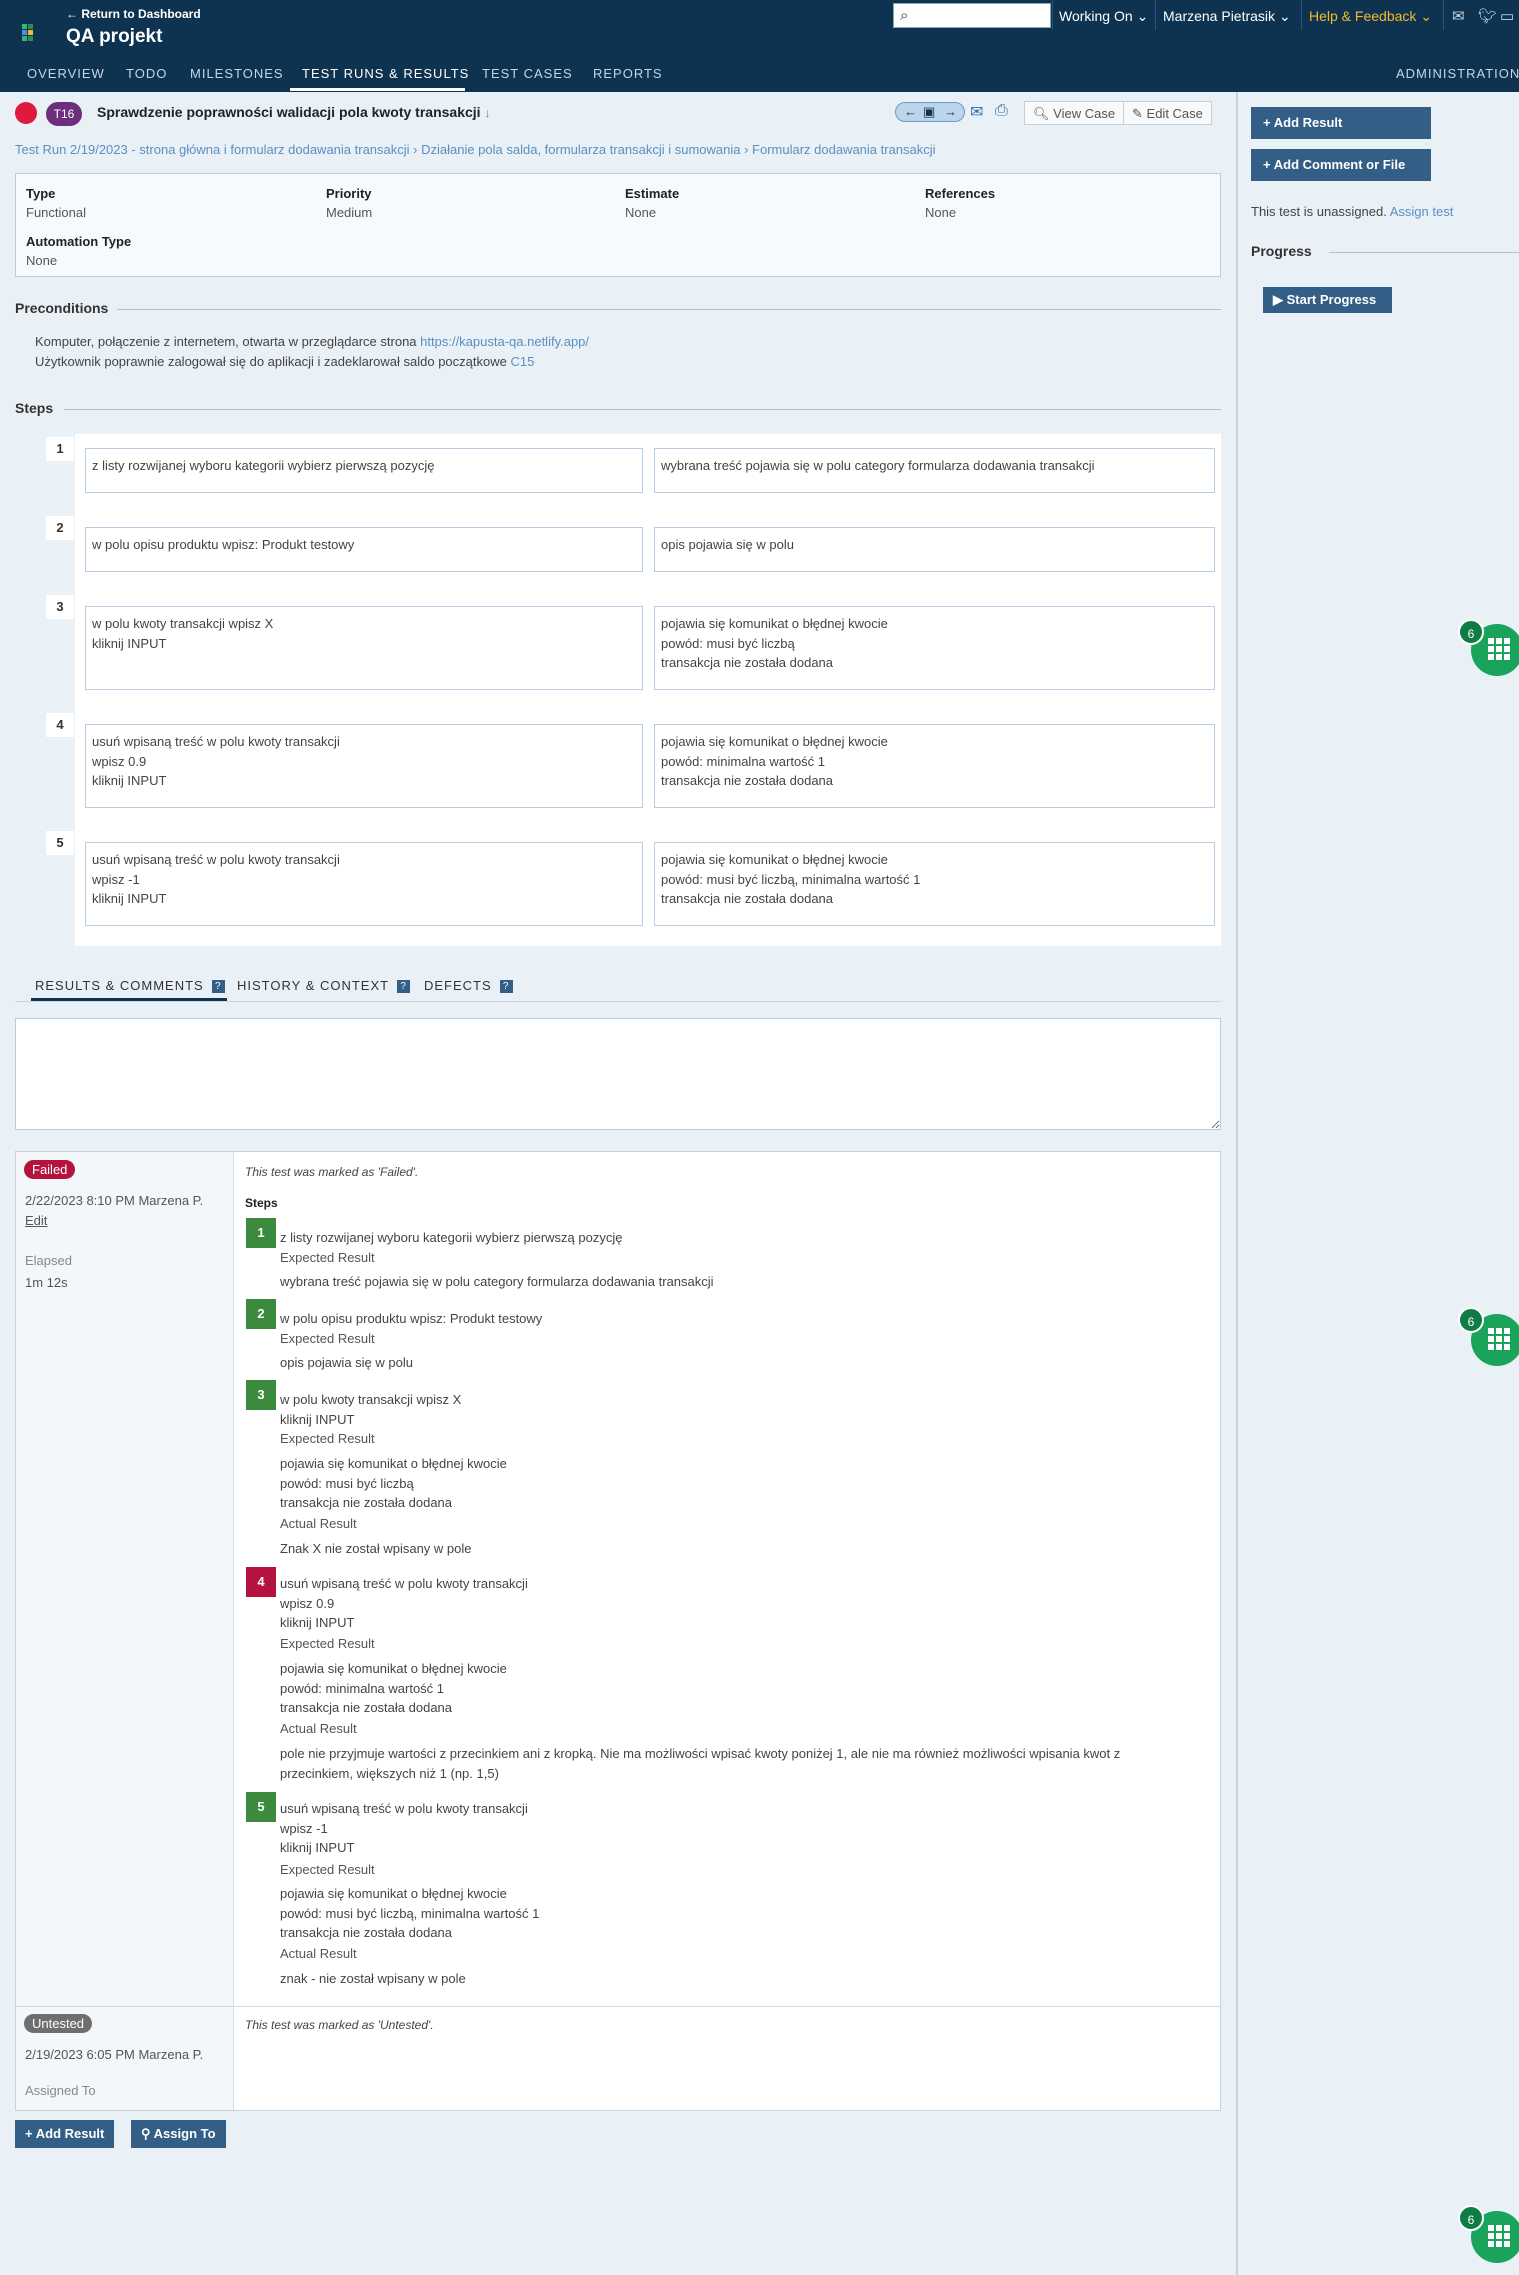 The height and width of the screenshot is (2275, 1519). I want to click on grid-icon, so click(1499, 2236).